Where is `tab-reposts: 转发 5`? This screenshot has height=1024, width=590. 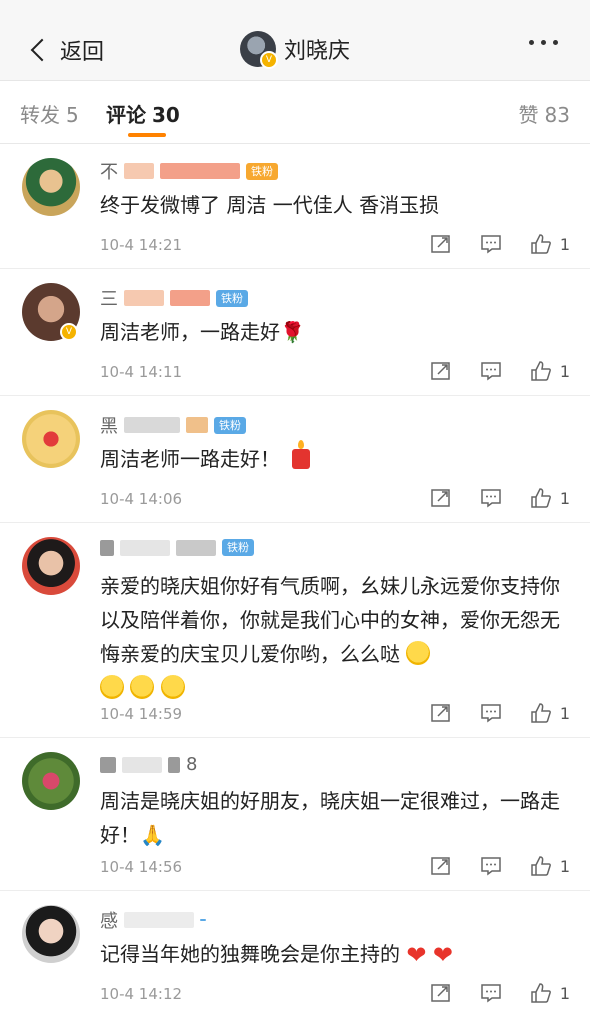
tab-reposts: 转发 5 is located at coordinates (49, 113).